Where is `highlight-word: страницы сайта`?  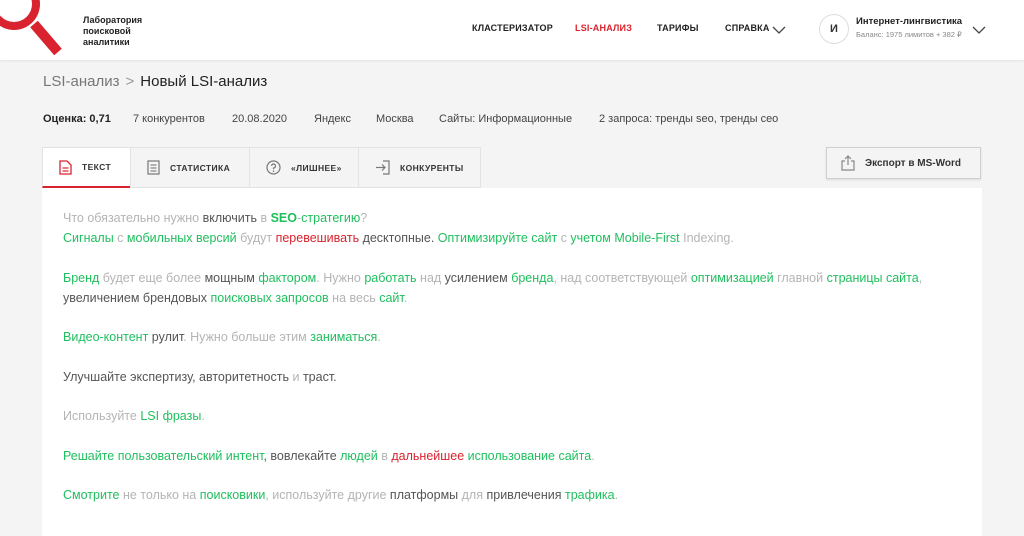 highlight-word: страницы сайта is located at coordinates (873, 278).